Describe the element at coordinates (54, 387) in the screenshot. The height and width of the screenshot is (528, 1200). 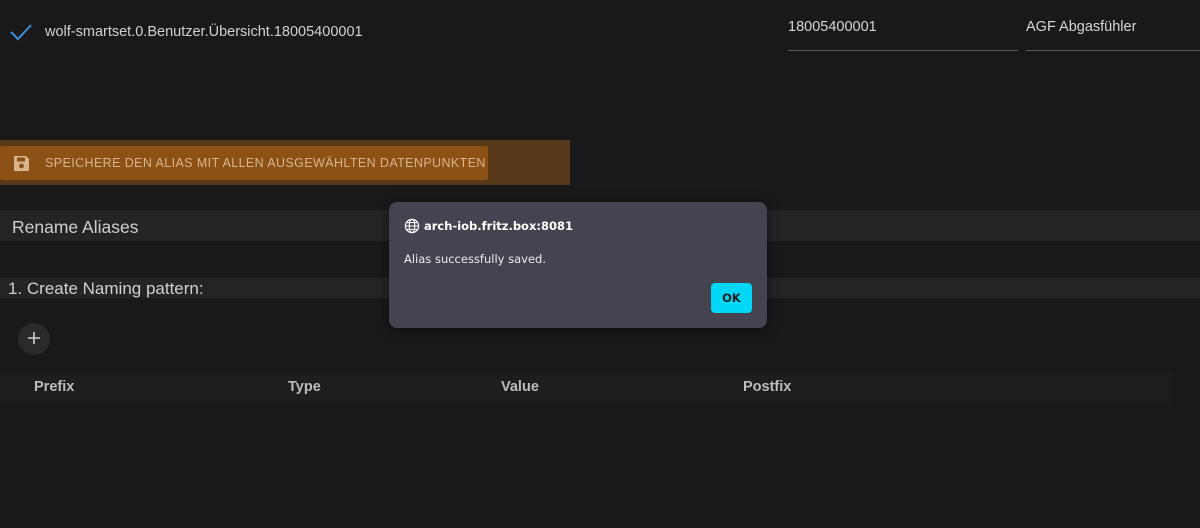
I see `column-header-prefix: Prefix` at that location.